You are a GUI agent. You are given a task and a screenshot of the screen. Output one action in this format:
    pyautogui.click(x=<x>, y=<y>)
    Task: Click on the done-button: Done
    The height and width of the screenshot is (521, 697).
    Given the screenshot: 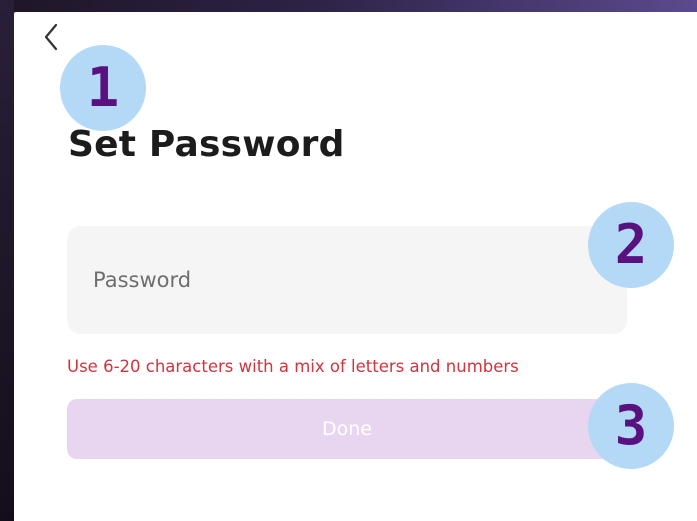 What is the action you would take?
    pyautogui.click(x=347, y=429)
    